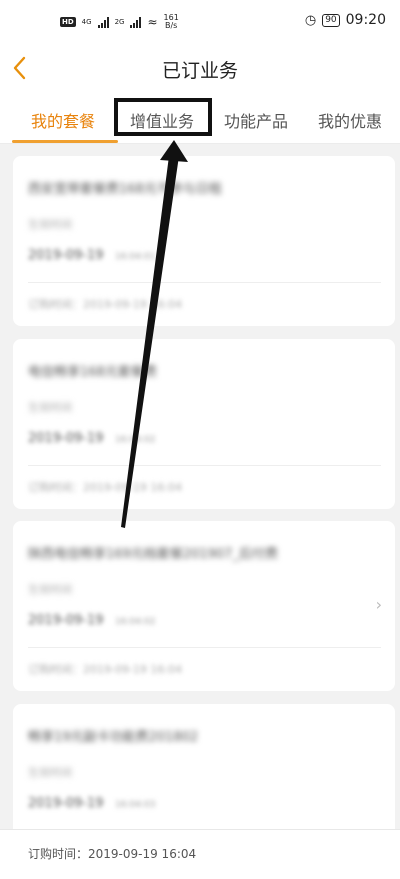 Image resolution: width=400 pixels, height=879 pixels. I want to click on status-right: ◷ 90 09:20, so click(345, 20).